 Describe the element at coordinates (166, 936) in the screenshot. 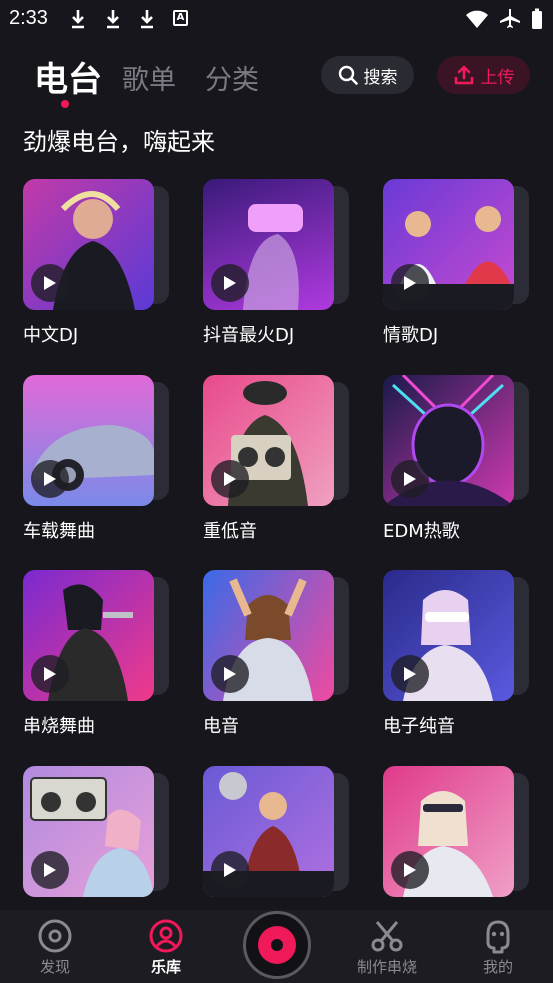

I see `library-icon` at that location.